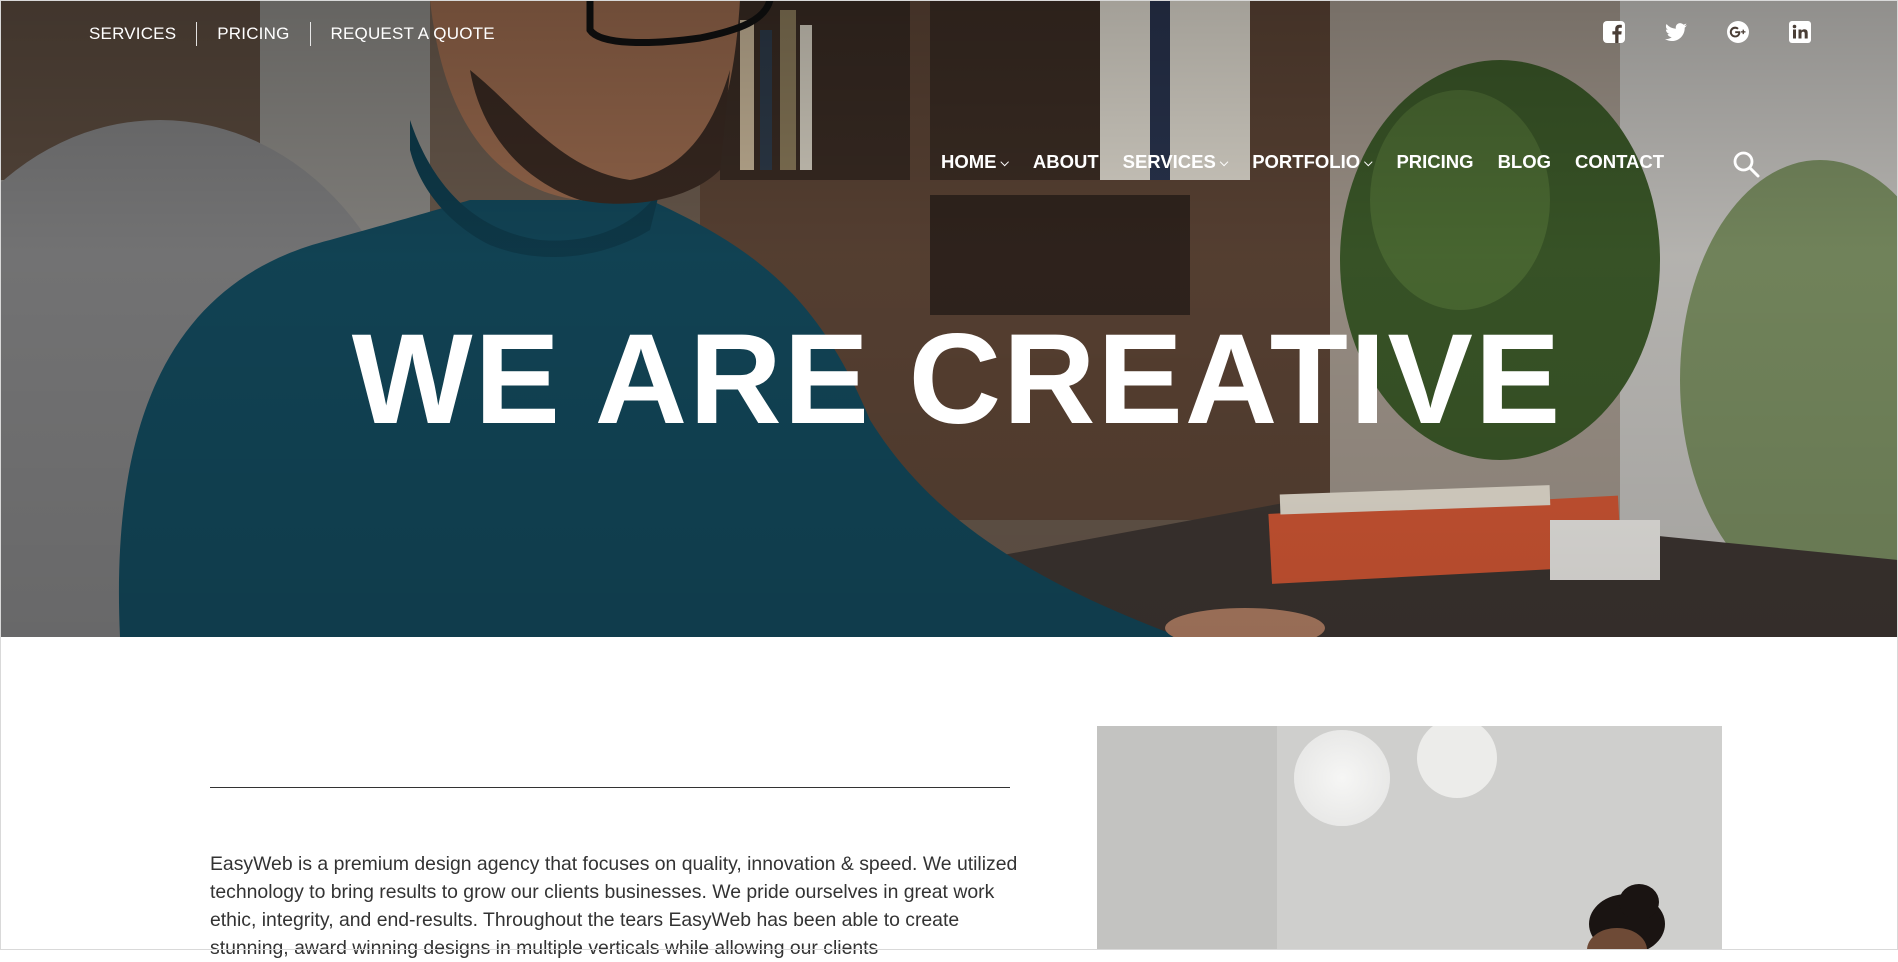  I want to click on top-utility-nav: SERVICES PRICING REQUEST A QUOTE, so click(302, 34).